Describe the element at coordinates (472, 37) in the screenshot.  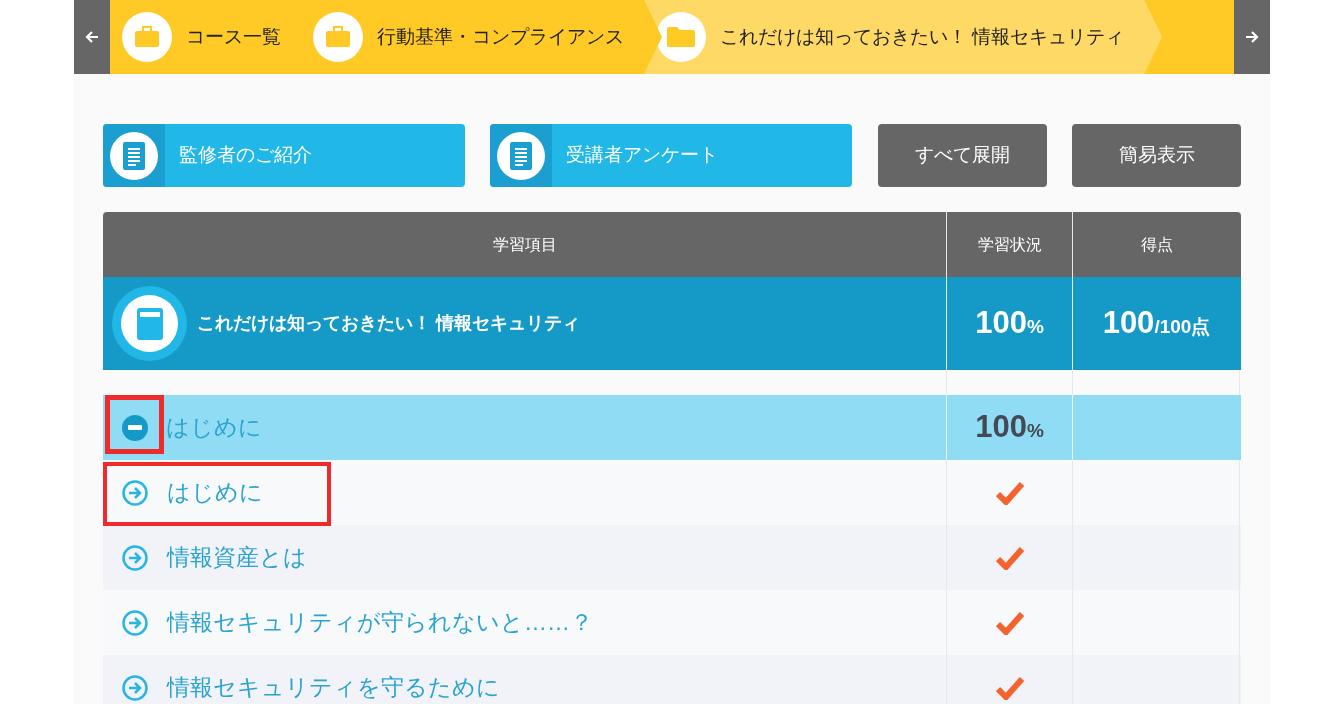
I see `breadcrumb-item: 行動基準・コンプライアンス` at that location.